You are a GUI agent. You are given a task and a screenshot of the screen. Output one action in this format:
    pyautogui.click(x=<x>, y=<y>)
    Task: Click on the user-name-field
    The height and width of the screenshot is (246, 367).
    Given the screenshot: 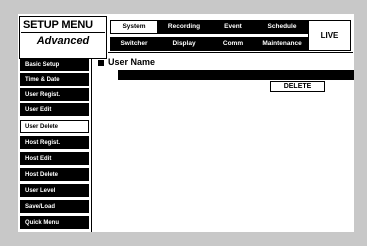 What is the action you would take?
    pyautogui.click(x=236, y=75)
    